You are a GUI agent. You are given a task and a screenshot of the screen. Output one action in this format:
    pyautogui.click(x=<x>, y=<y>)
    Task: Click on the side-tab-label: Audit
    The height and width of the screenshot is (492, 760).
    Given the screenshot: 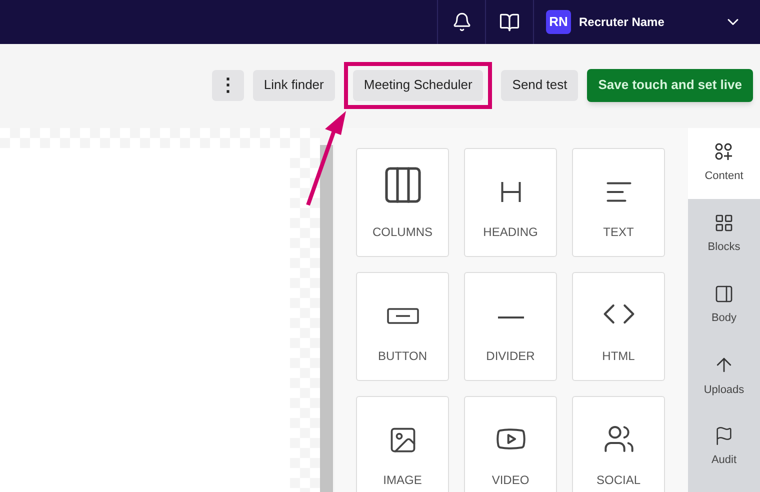 What is the action you would take?
    pyautogui.click(x=724, y=460)
    